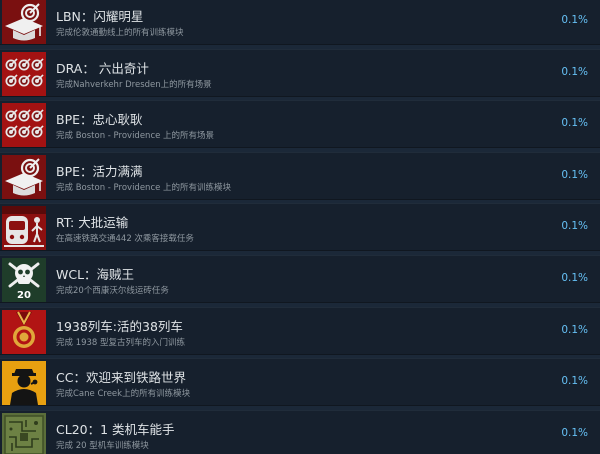 This screenshot has height=454, width=600. I want to click on achievement-description: 完成 20 型机车训练模块, so click(102, 445).